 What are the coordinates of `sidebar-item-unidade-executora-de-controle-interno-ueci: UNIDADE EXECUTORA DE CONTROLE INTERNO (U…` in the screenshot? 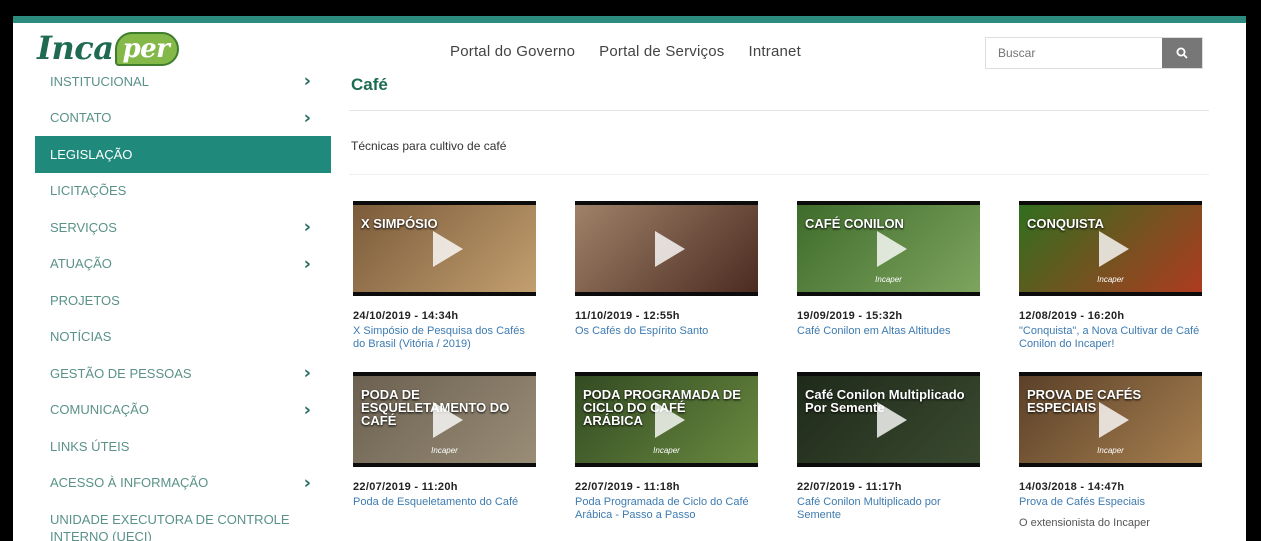 It's located at (183, 521).